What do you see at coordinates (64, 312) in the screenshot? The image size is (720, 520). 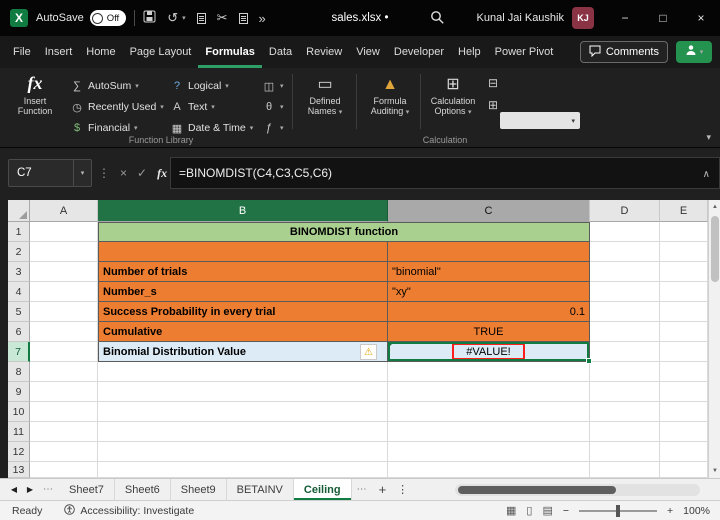 I see `cell-A5` at bounding box center [64, 312].